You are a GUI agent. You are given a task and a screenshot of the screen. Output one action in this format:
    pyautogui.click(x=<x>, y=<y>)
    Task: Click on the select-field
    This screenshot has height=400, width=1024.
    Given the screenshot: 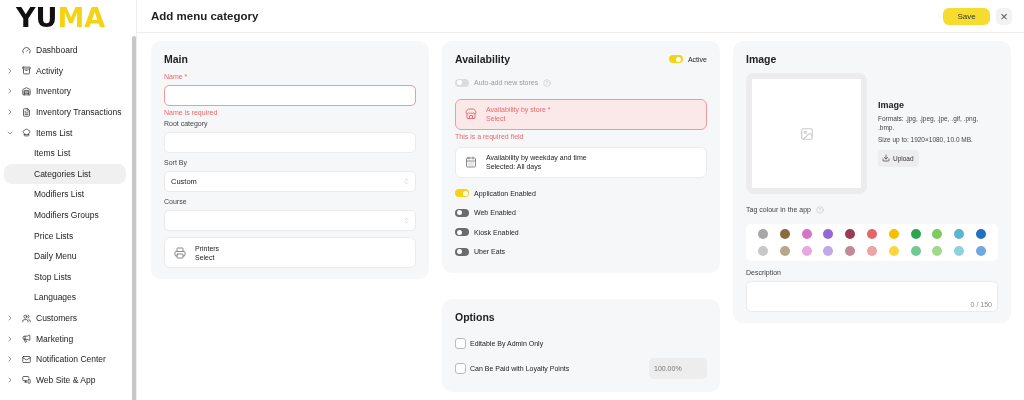 What is the action you would take?
    pyautogui.click(x=290, y=220)
    